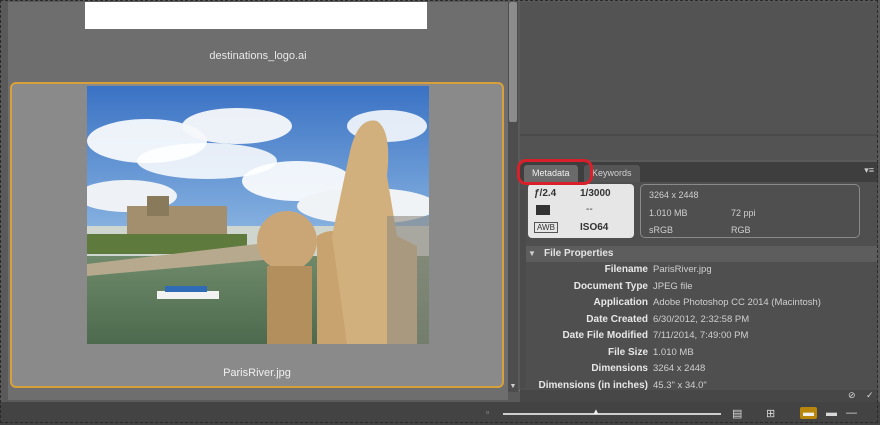 The height and width of the screenshot is (425, 880). What do you see at coordinates (487, 412) in the screenshot?
I see `zoom-small-icon: ▫` at bounding box center [487, 412].